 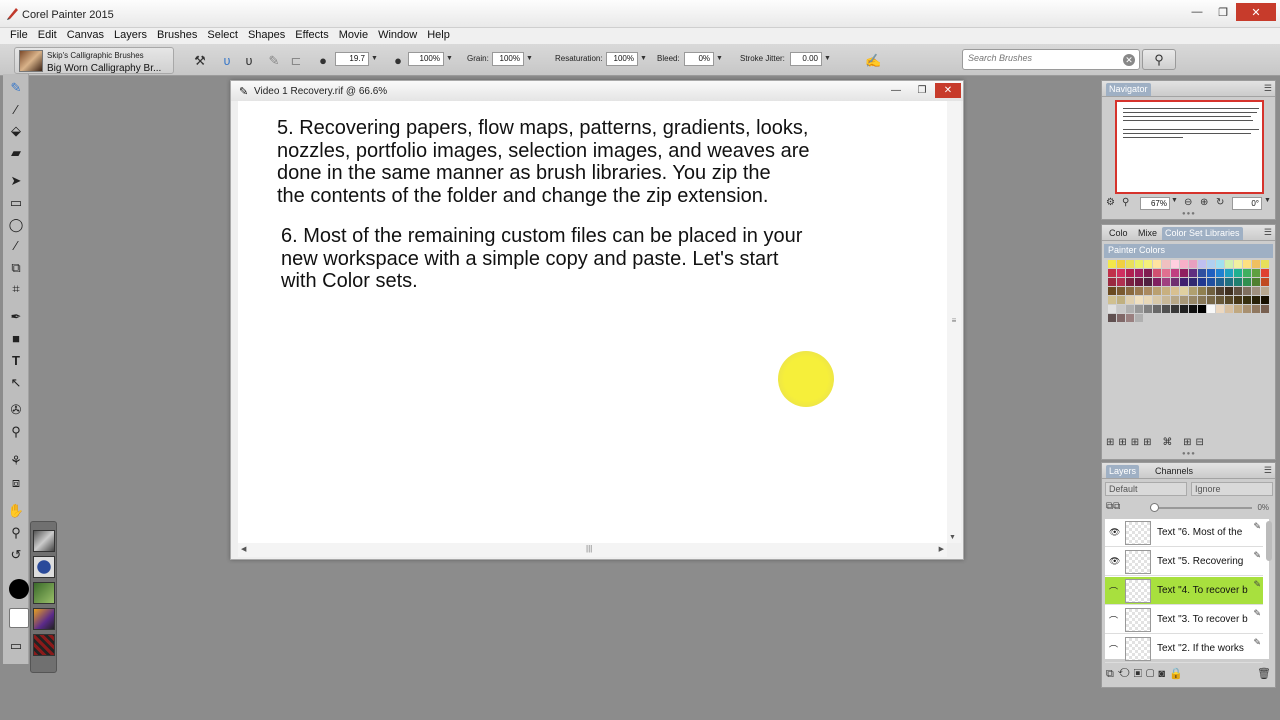 I want to click on menu-brushes: Brushes, so click(x=177, y=36).